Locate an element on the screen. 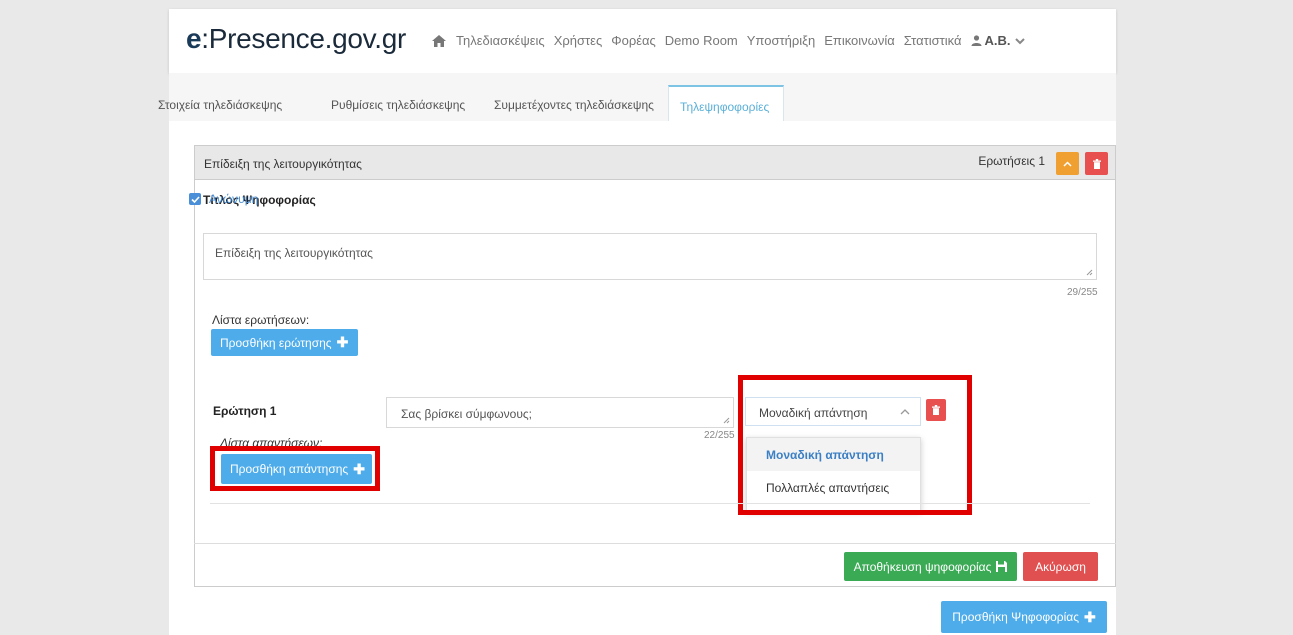 This screenshot has width=1293, height=635. anonymous-label: Ανώνυμη is located at coordinates (233, 199).